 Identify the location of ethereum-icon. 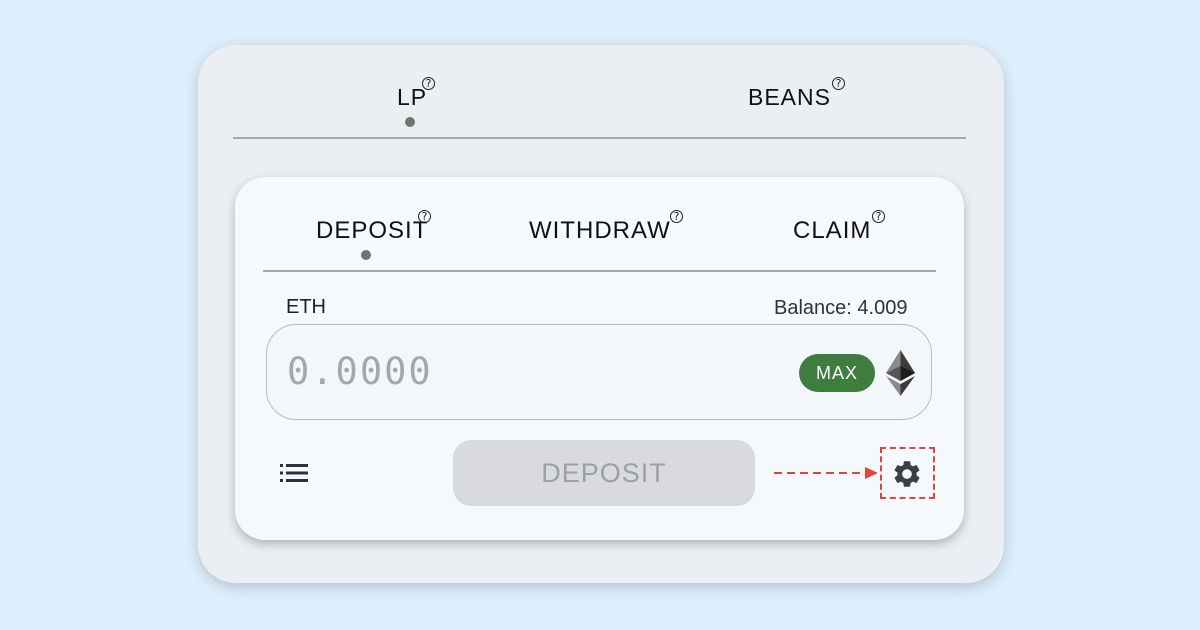
(900, 373).